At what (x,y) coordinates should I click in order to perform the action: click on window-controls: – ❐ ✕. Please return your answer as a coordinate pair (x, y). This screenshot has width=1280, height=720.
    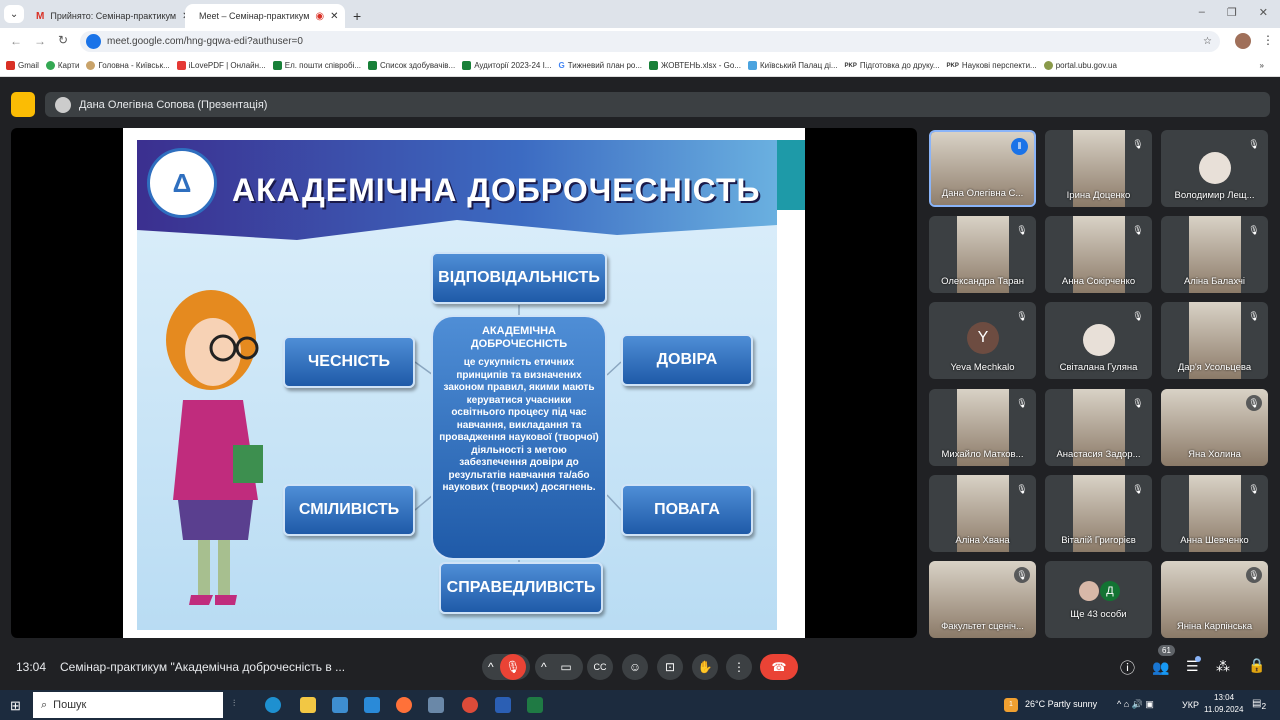
    Looking at the image, I should click on (1233, 12).